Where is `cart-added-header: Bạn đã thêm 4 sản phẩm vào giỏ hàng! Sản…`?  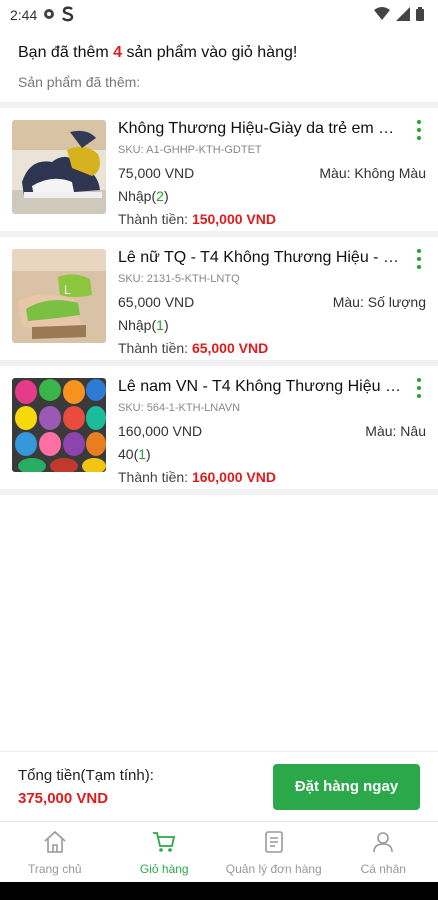 cart-added-header: Bạn đã thêm 4 sản phẩm vào giỏ hàng! Sản… is located at coordinates (219, 63).